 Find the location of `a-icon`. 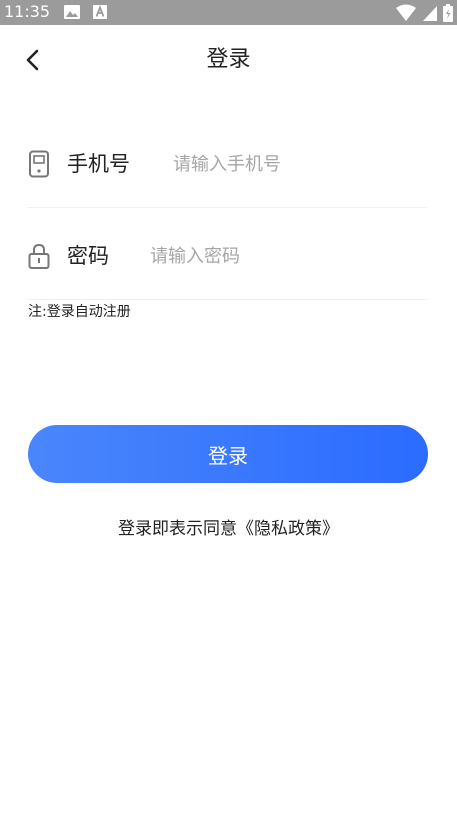

a-icon is located at coordinates (100, 12).